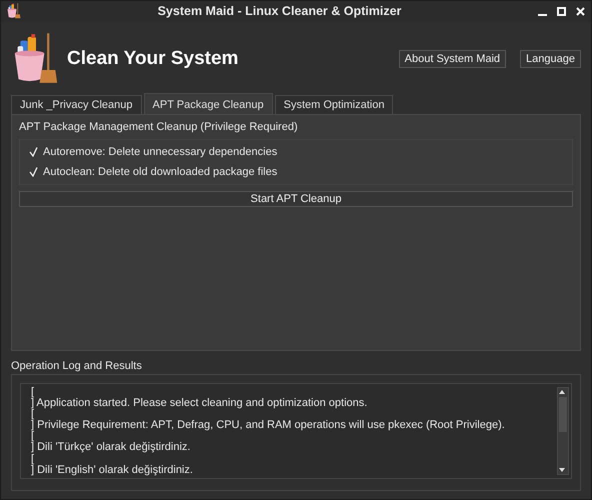  I want to click on window-title: System Maid - Linux Cleaner & Optimizer, so click(279, 11).